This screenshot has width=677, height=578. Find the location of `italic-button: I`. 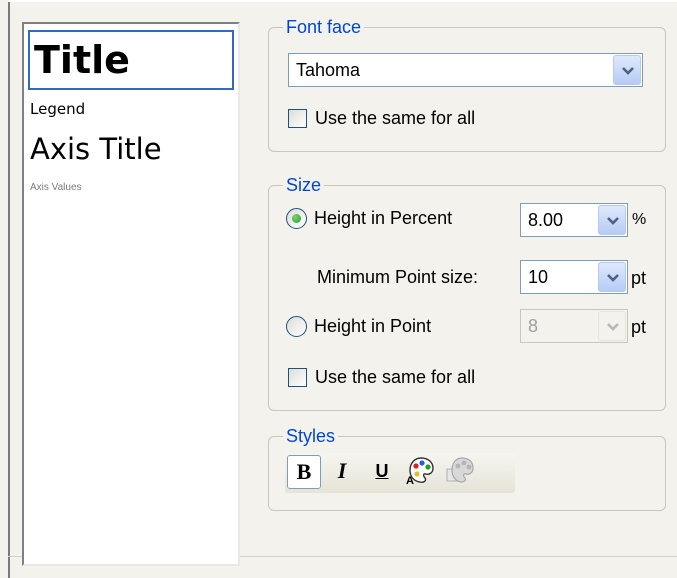

italic-button: I is located at coordinates (342, 472).